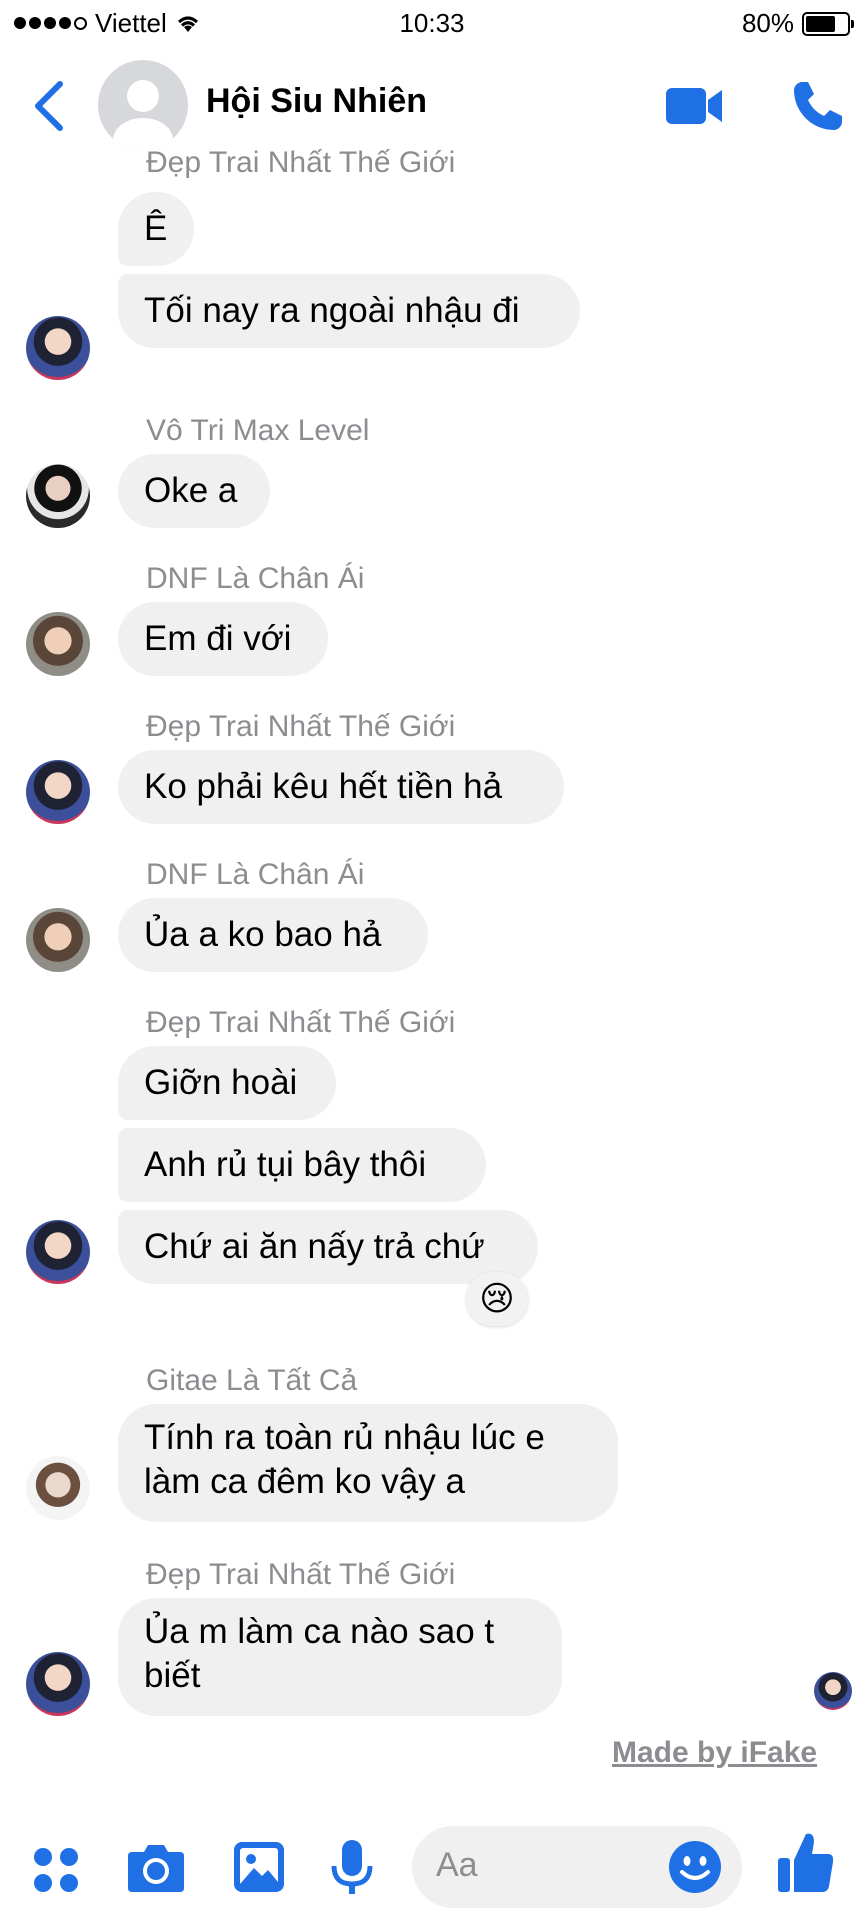  Describe the element at coordinates (56, 1870) in the screenshot. I see `apps-icon` at that location.